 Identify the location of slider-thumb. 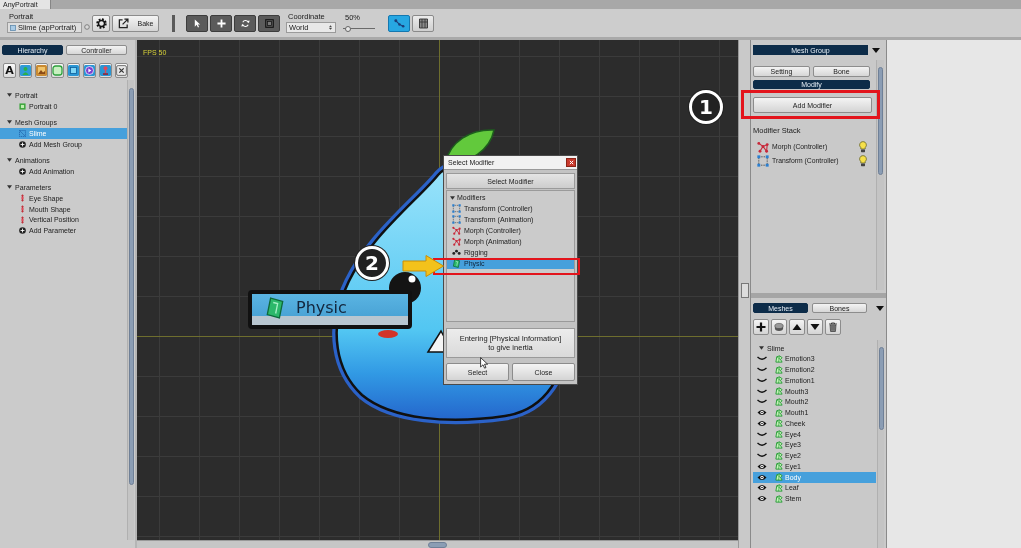
(347, 28).